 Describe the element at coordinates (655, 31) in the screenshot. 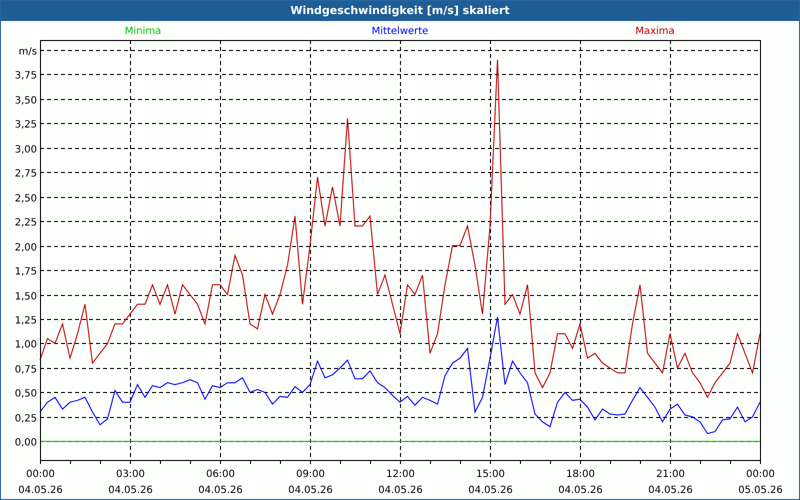

I see `legend-label: Maxima` at that location.